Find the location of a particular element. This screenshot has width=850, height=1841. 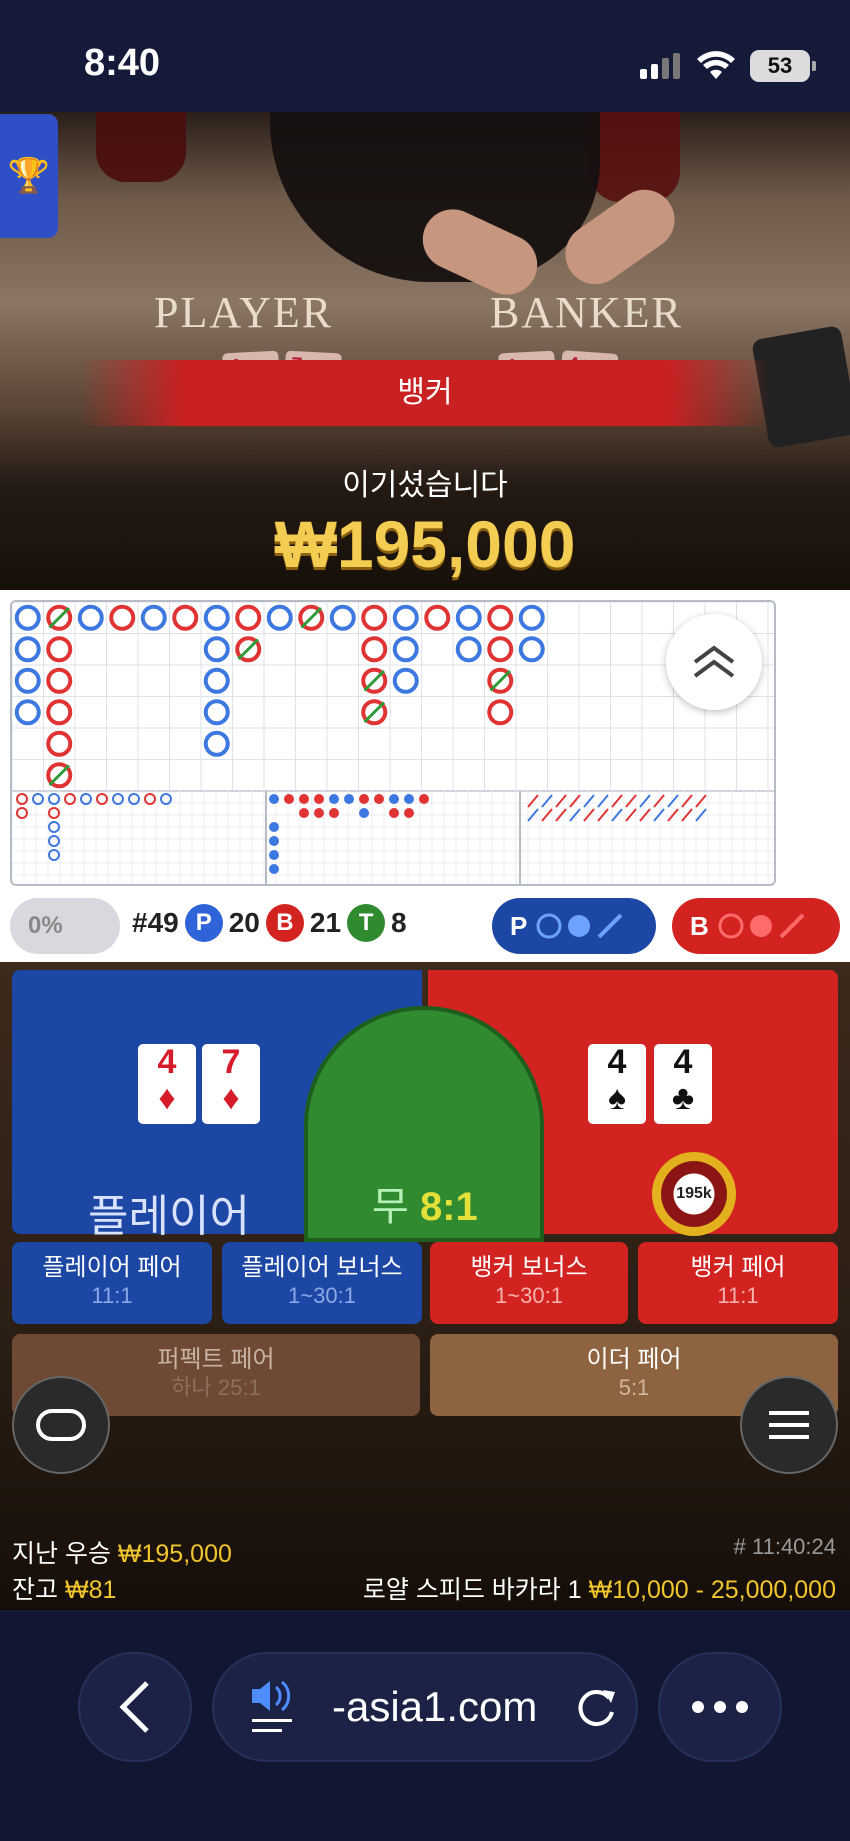

percent-toggle: 0% is located at coordinates (65, 926).